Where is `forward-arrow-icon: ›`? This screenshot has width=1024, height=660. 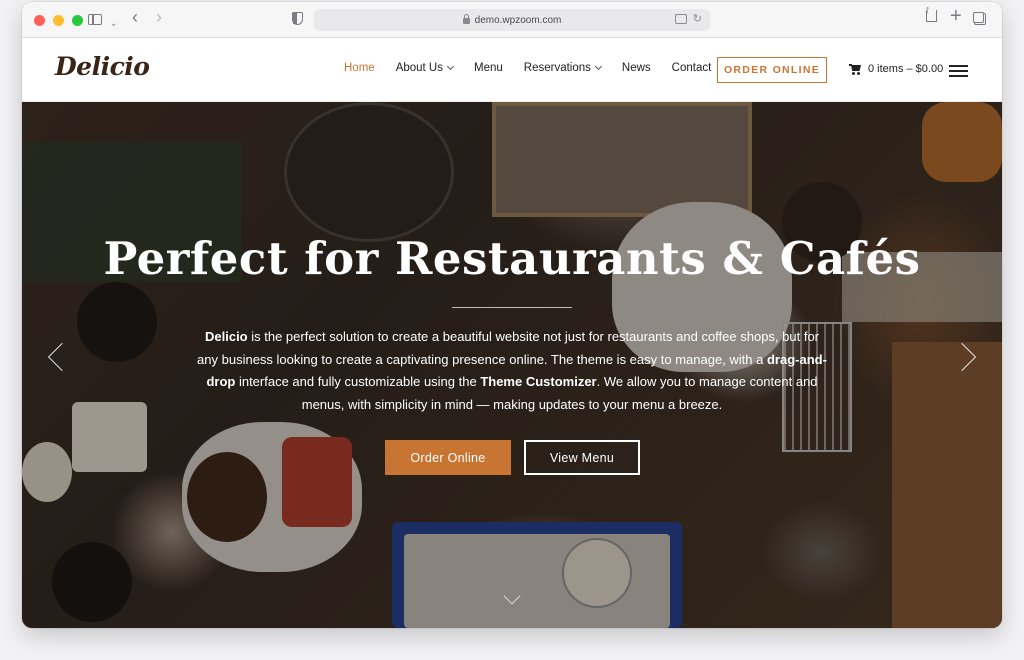
forward-arrow-icon: › is located at coordinates (159, 17).